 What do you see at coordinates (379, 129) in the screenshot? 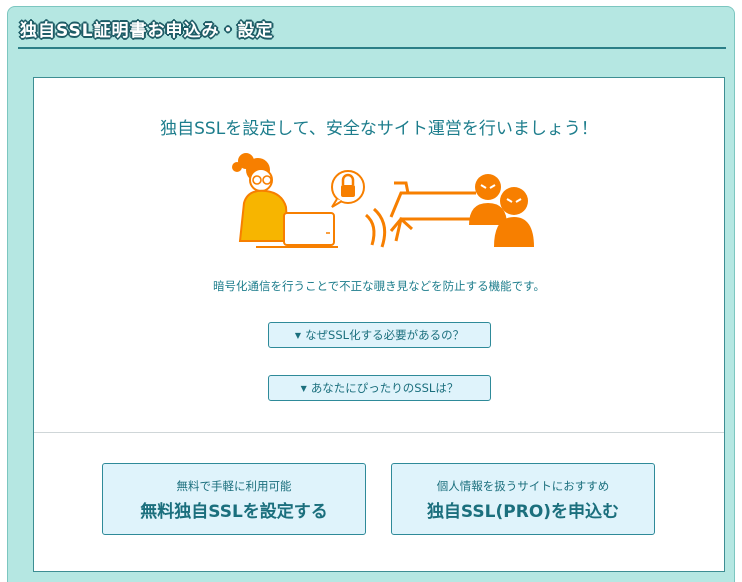
I see `ssl-headline: 独自SSLを設定して、安全なサイト運営を行いましょう！` at bounding box center [379, 129].